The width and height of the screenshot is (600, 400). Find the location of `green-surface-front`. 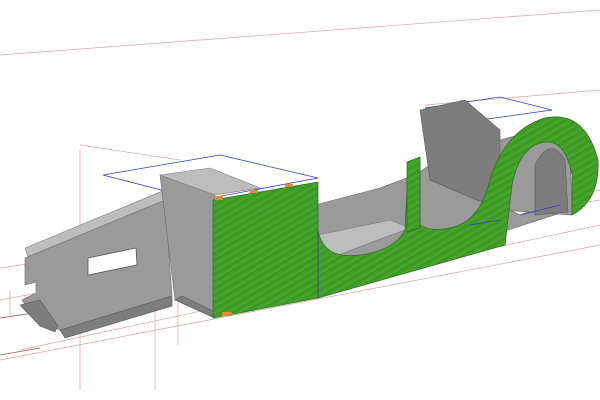

green-surface-front is located at coordinates (265, 250).